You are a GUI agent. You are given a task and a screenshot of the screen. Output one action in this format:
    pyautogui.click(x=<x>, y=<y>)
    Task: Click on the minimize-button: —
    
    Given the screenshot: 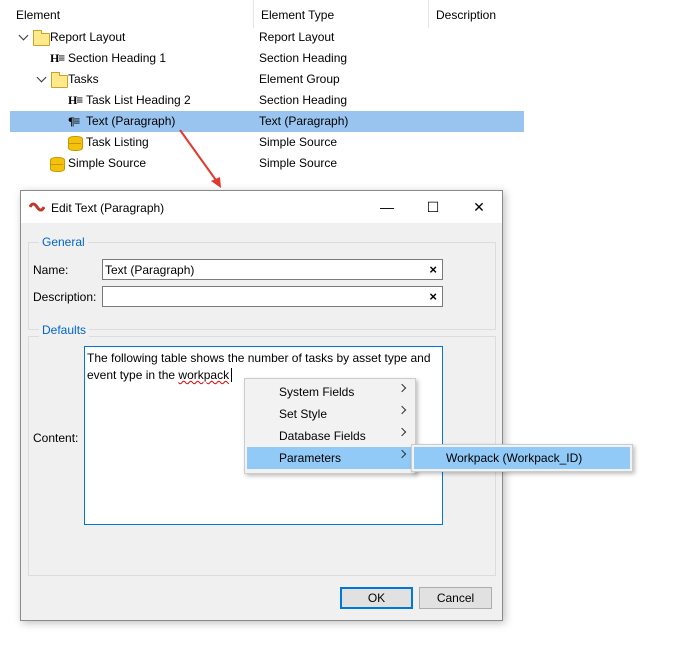 What is the action you would take?
    pyautogui.click(x=387, y=207)
    